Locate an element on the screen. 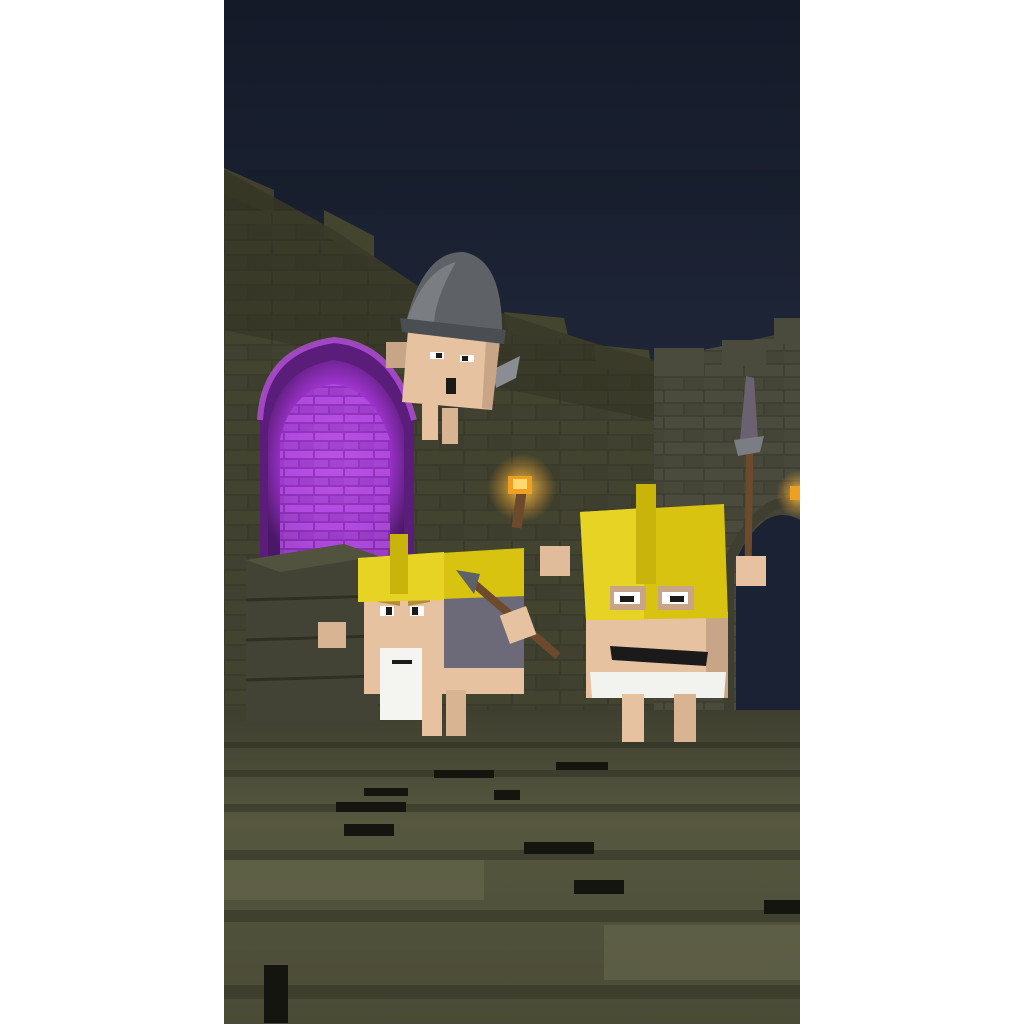 This screenshot has width=1024, height=1024. magenta-portal-archway is located at coordinates (337, 448).